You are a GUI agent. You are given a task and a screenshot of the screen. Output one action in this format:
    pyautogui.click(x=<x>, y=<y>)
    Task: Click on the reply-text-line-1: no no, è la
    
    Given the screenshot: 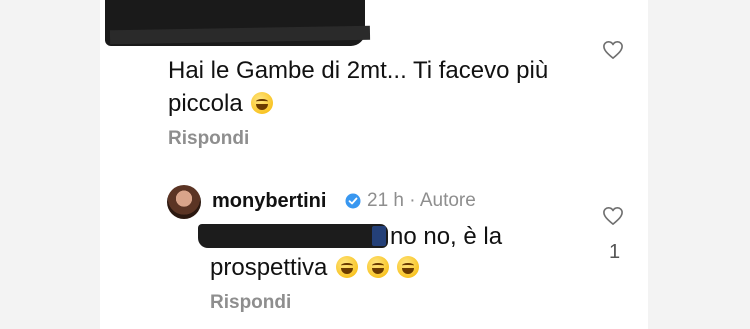 What is the action you would take?
    pyautogui.click(x=446, y=236)
    